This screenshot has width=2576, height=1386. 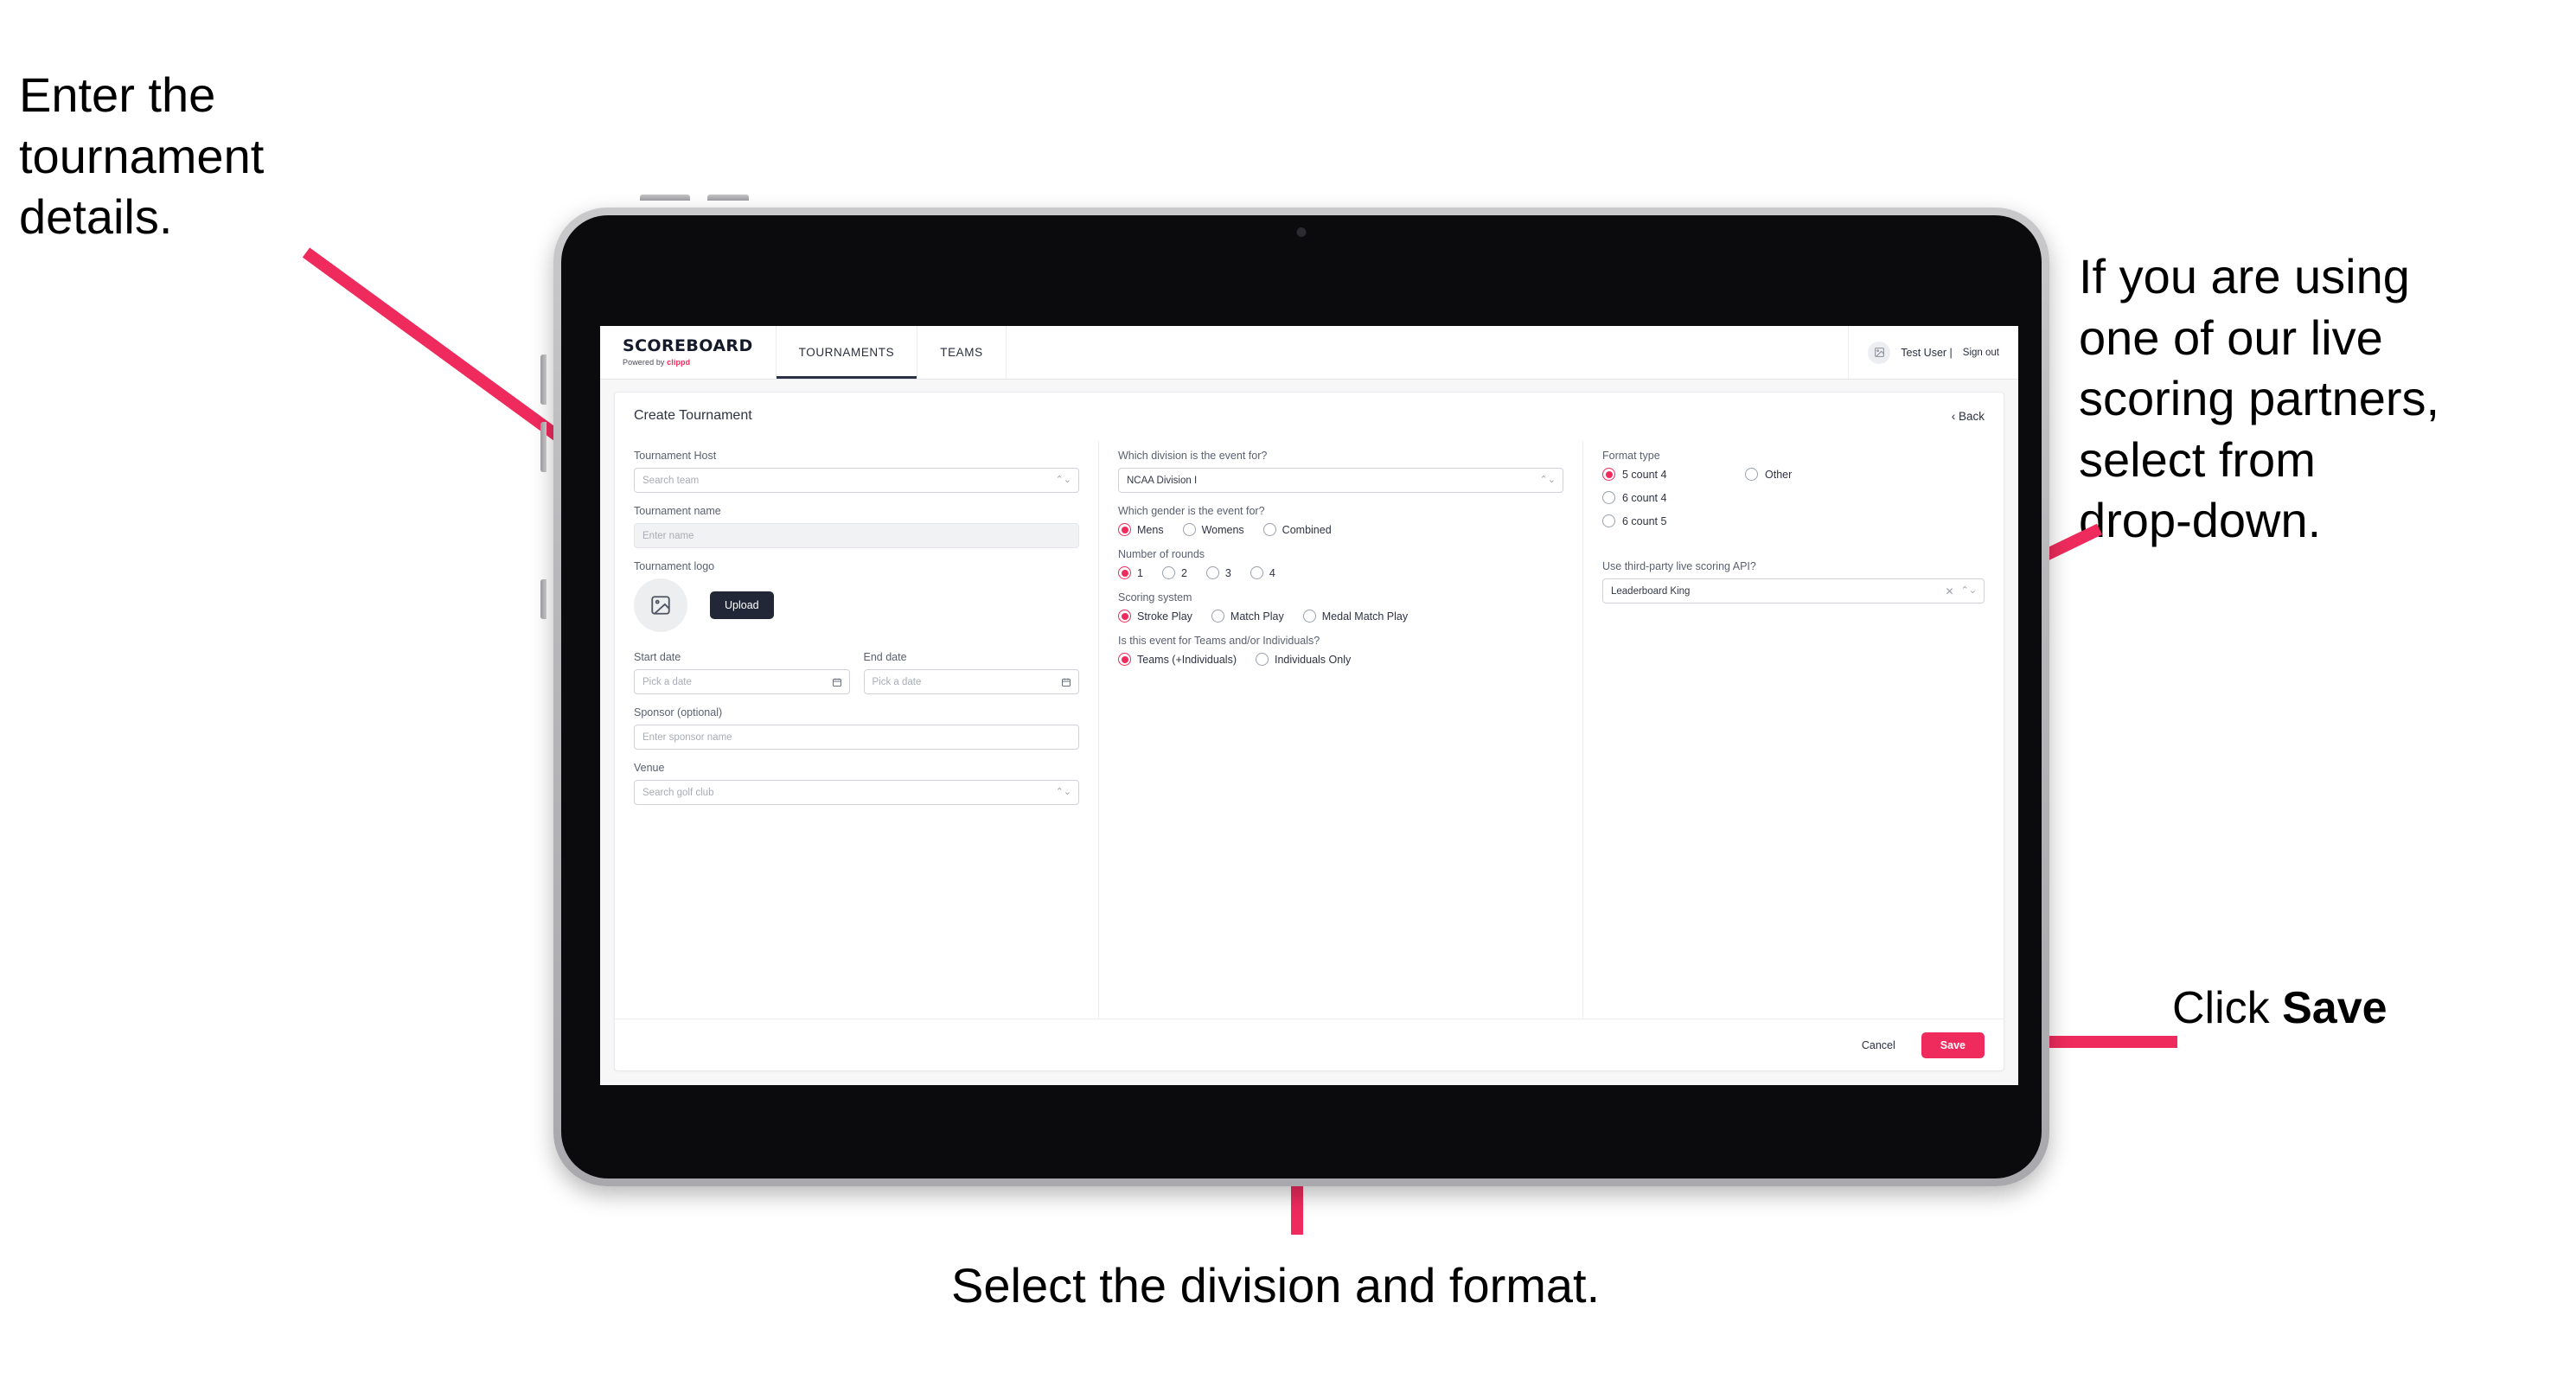 What do you see at coordinates (646, 362) in the screenshot?
I see `brand-sub-prefix: Powered by` at bounding box center [646, 362].